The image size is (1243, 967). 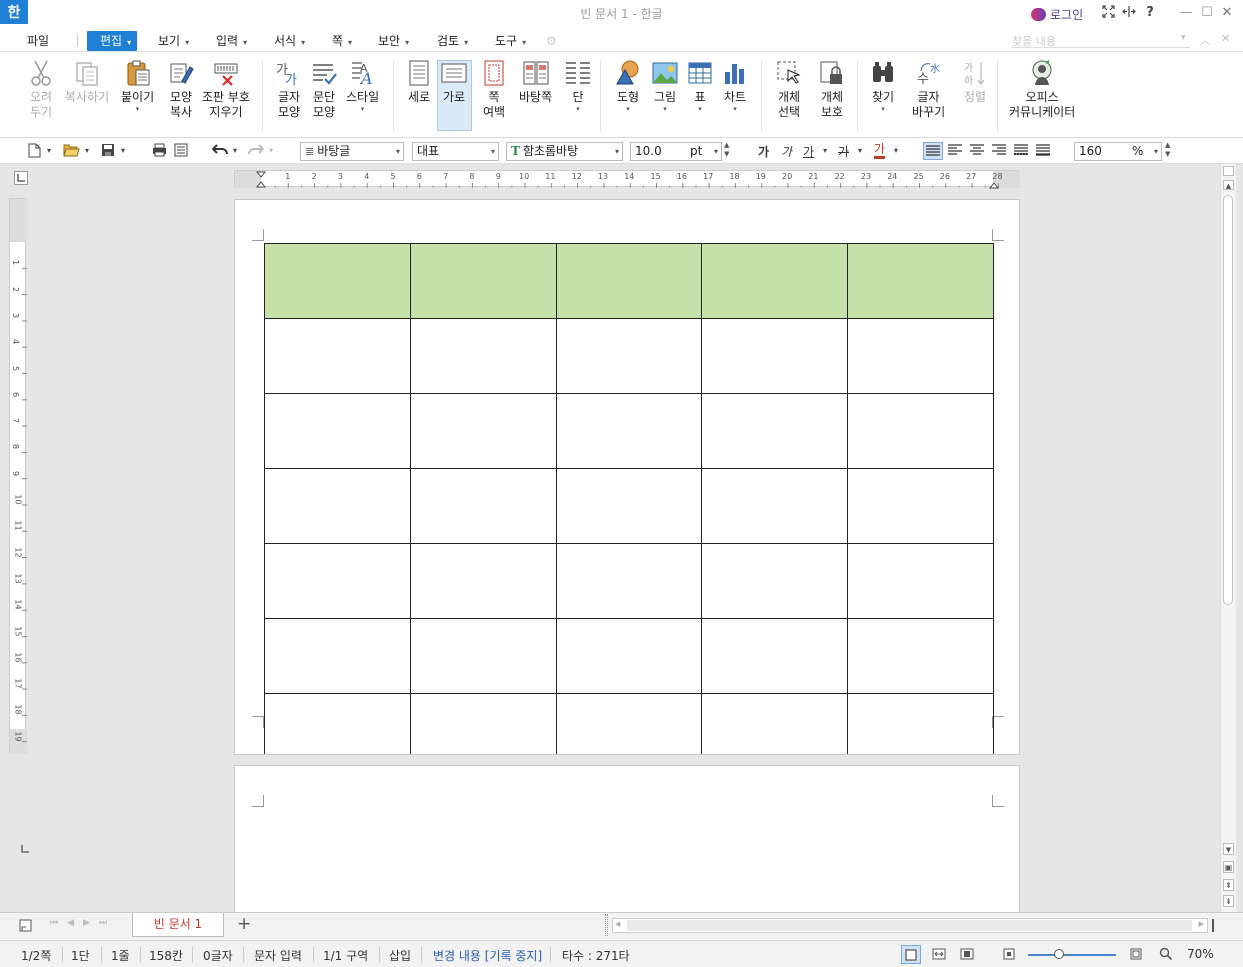 I want to click on zoom-spinner: ▲ ▼, so click(x=1167, y=150).